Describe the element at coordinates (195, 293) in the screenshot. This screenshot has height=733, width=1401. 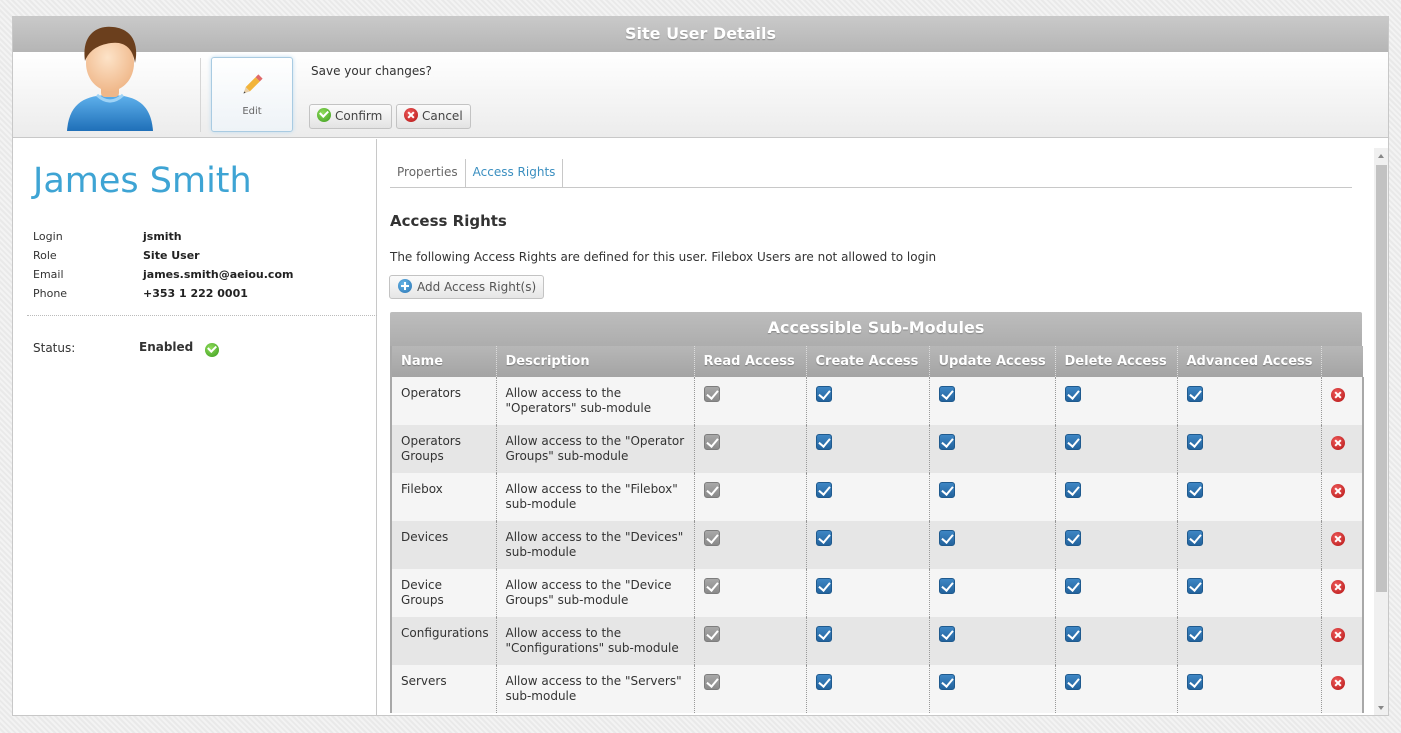
I see `info-value: +353 1 222 0001` at that location.